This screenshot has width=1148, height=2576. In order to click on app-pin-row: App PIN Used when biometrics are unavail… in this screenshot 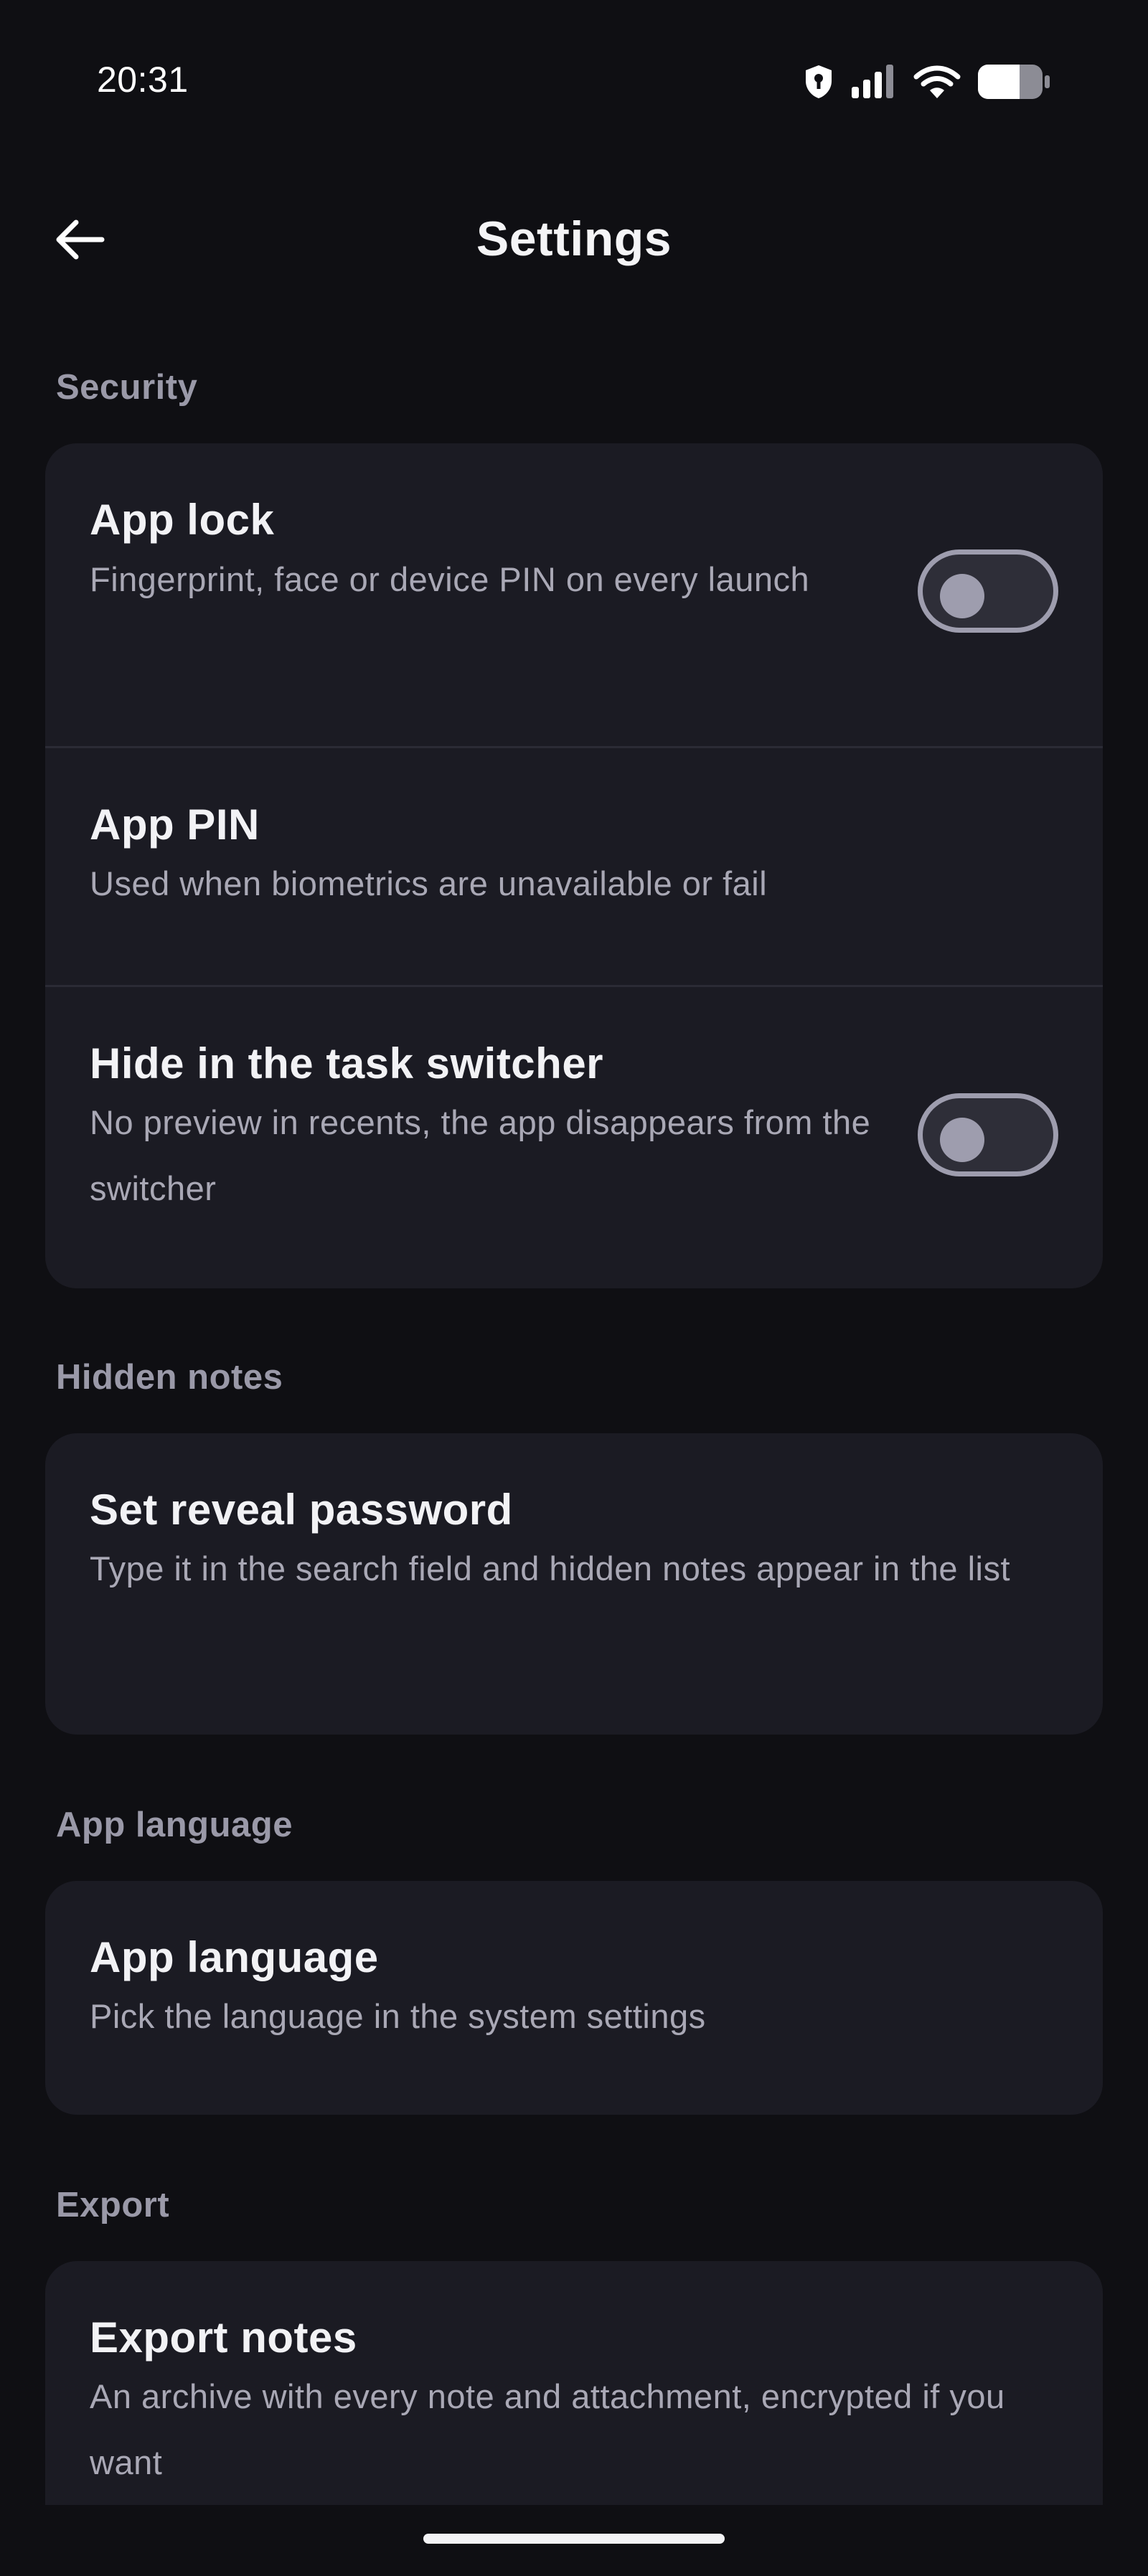, I will do `click(574, 865)`.